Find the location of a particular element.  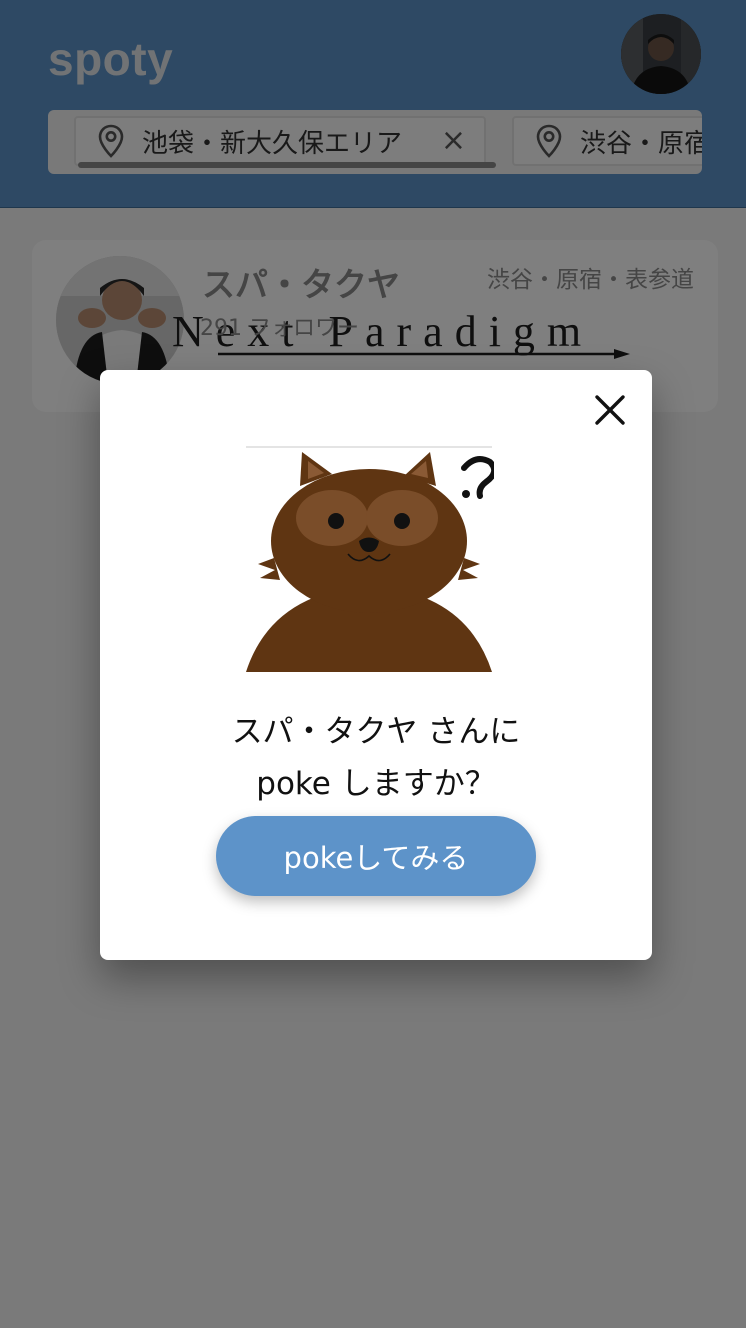

poke-message-line1: スパ・タクヤ さんに is located at coordinates (376, 732).